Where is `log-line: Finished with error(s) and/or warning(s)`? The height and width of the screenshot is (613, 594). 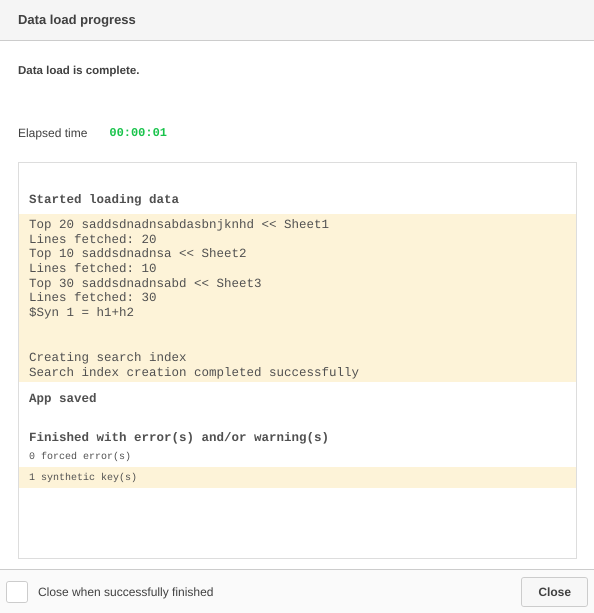
log-line: Finished with error(s) and/or warning(s) is located at coordinates (179, 438).